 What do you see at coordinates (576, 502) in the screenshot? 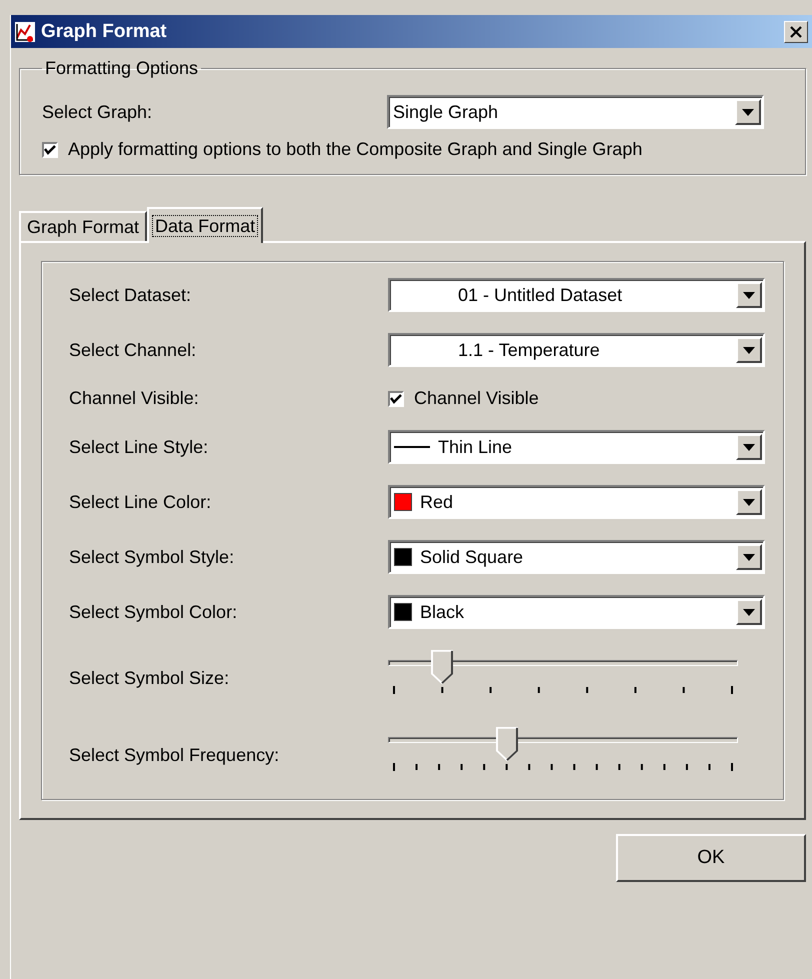
I see `dropdown: Red` at bounding box center [576, 502].